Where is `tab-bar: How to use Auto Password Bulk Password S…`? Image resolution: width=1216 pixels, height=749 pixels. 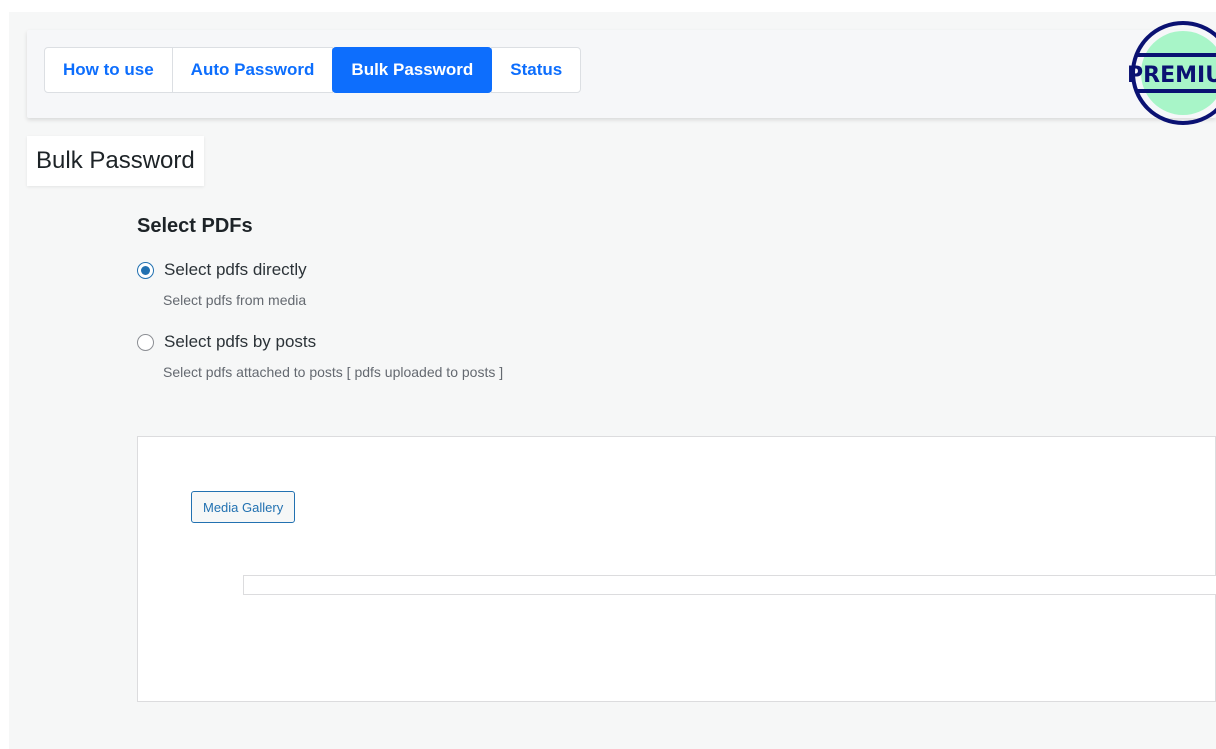
tab-bar: How to use Auto Password Bulk Password S… is located at coordinates (621, 73).